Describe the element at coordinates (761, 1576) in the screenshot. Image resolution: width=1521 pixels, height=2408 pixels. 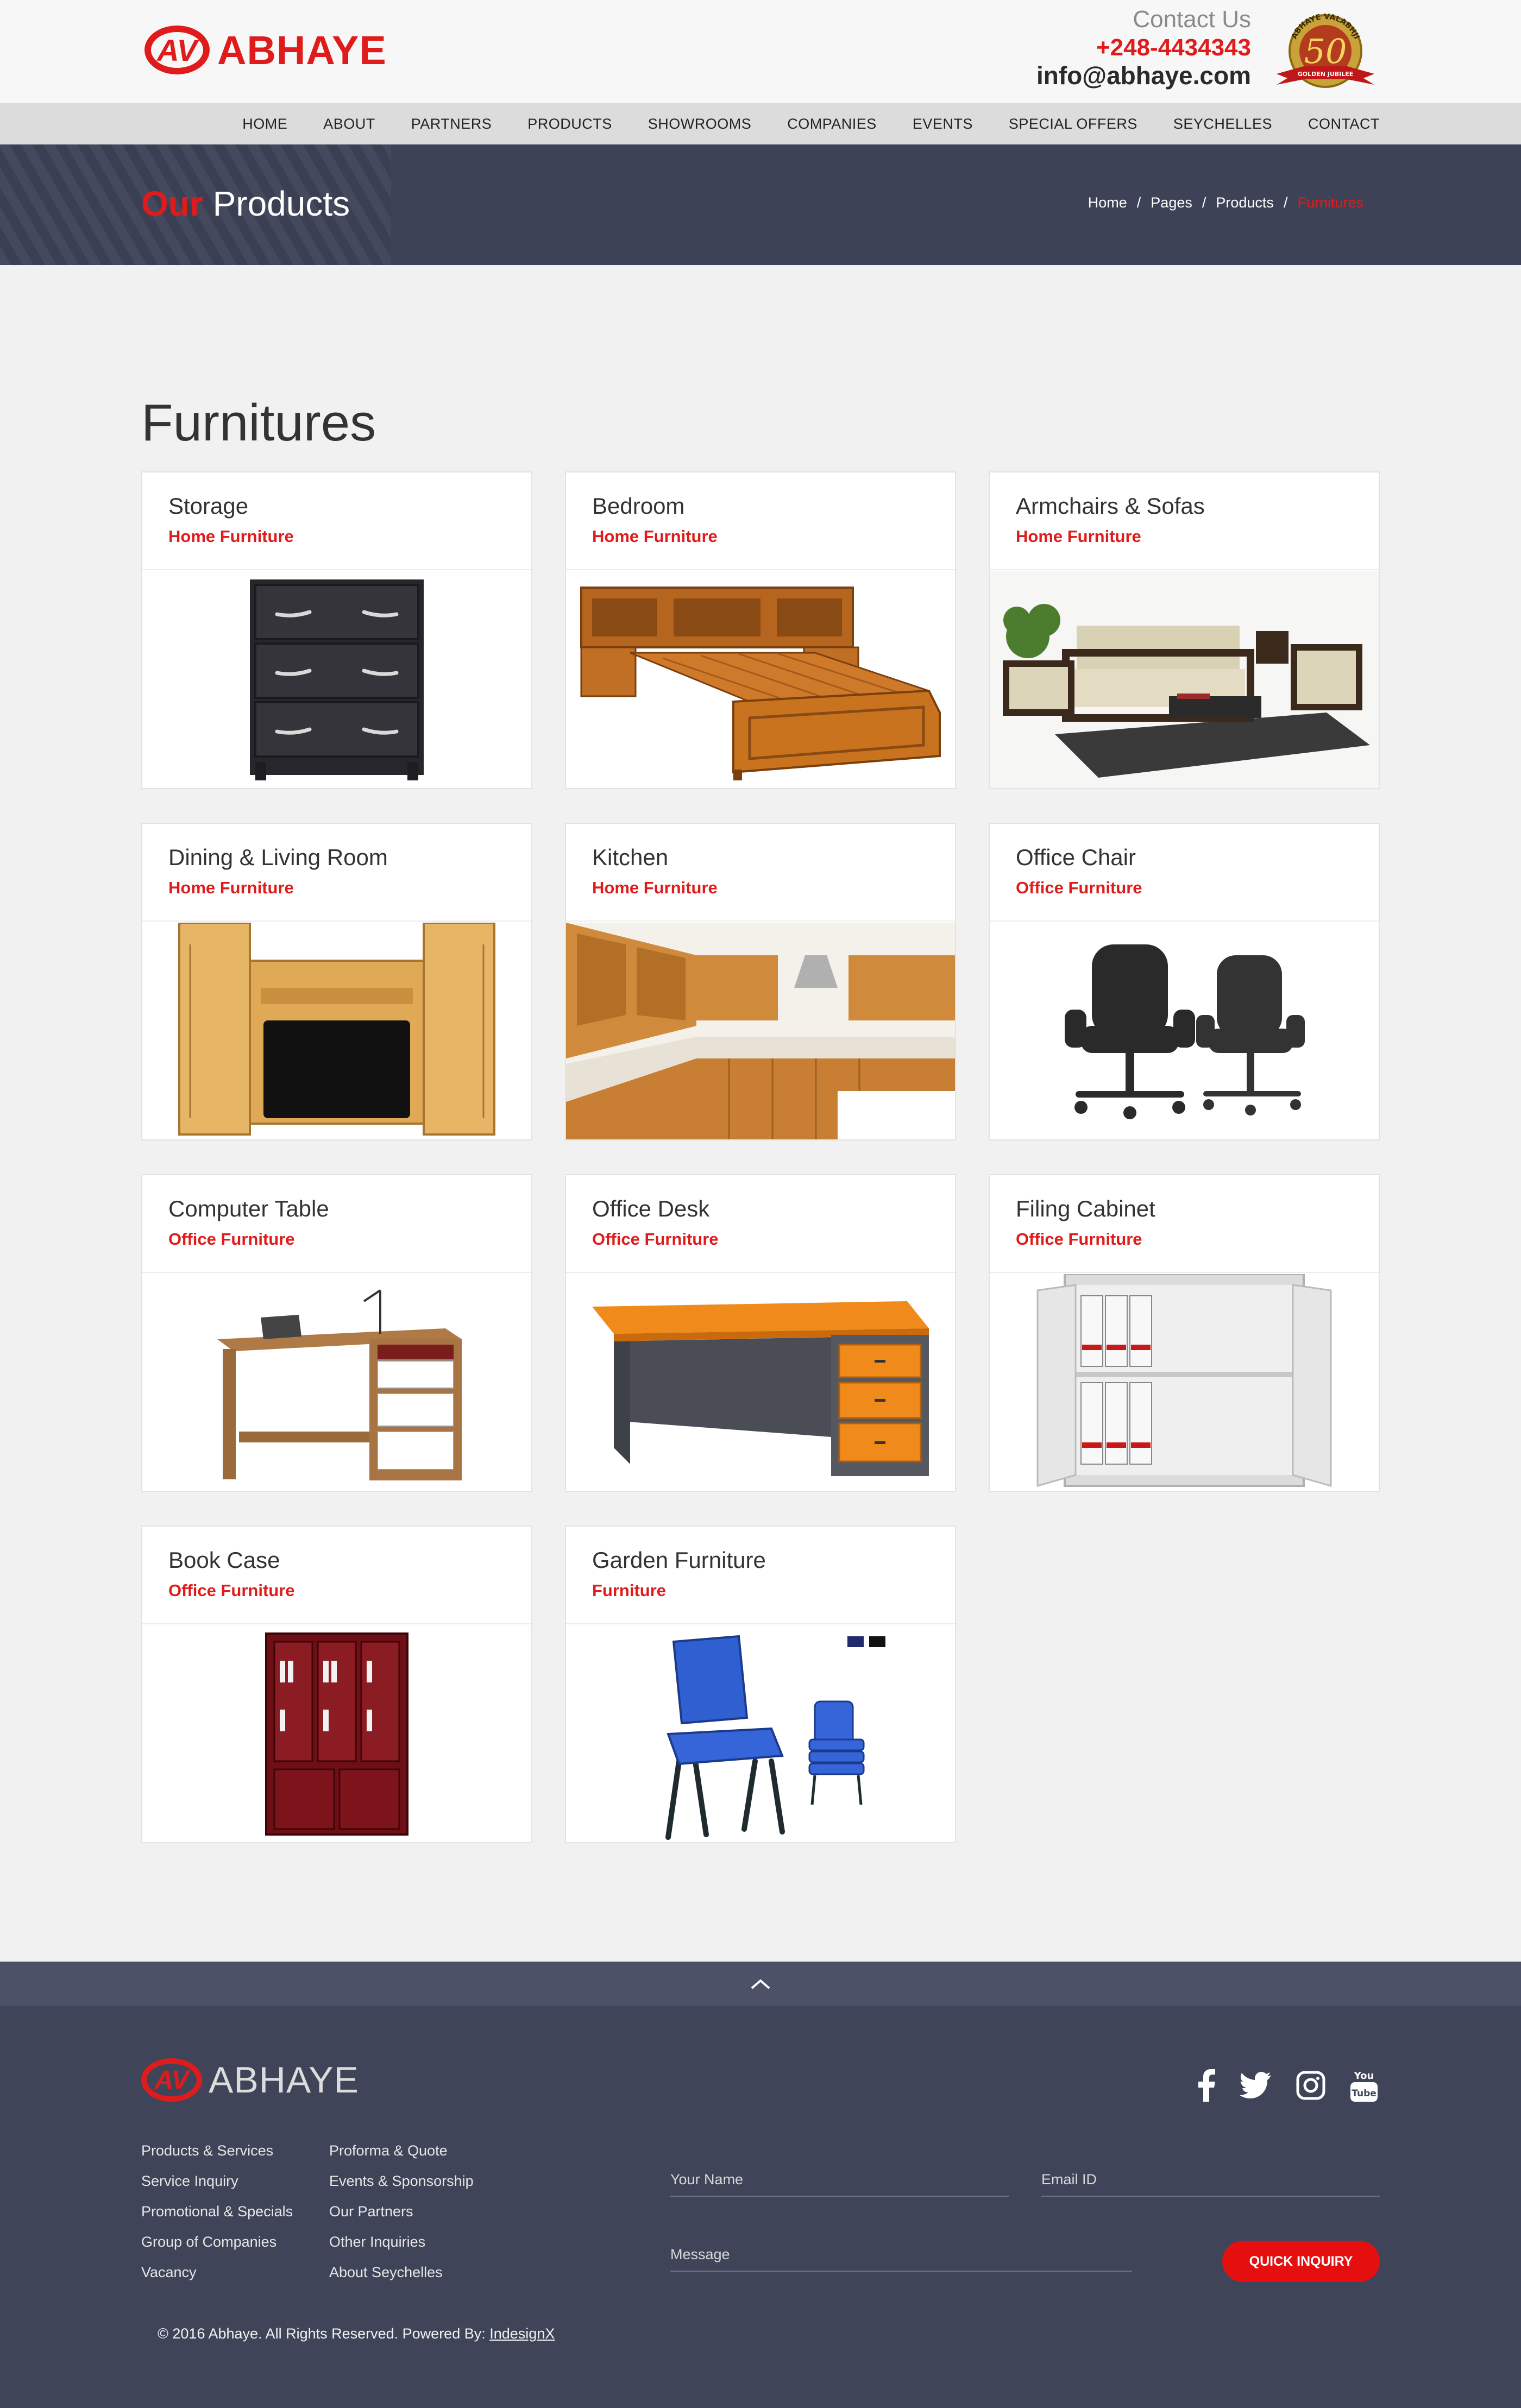
I see `card-header: Garden Furniture Furniture` at that location.